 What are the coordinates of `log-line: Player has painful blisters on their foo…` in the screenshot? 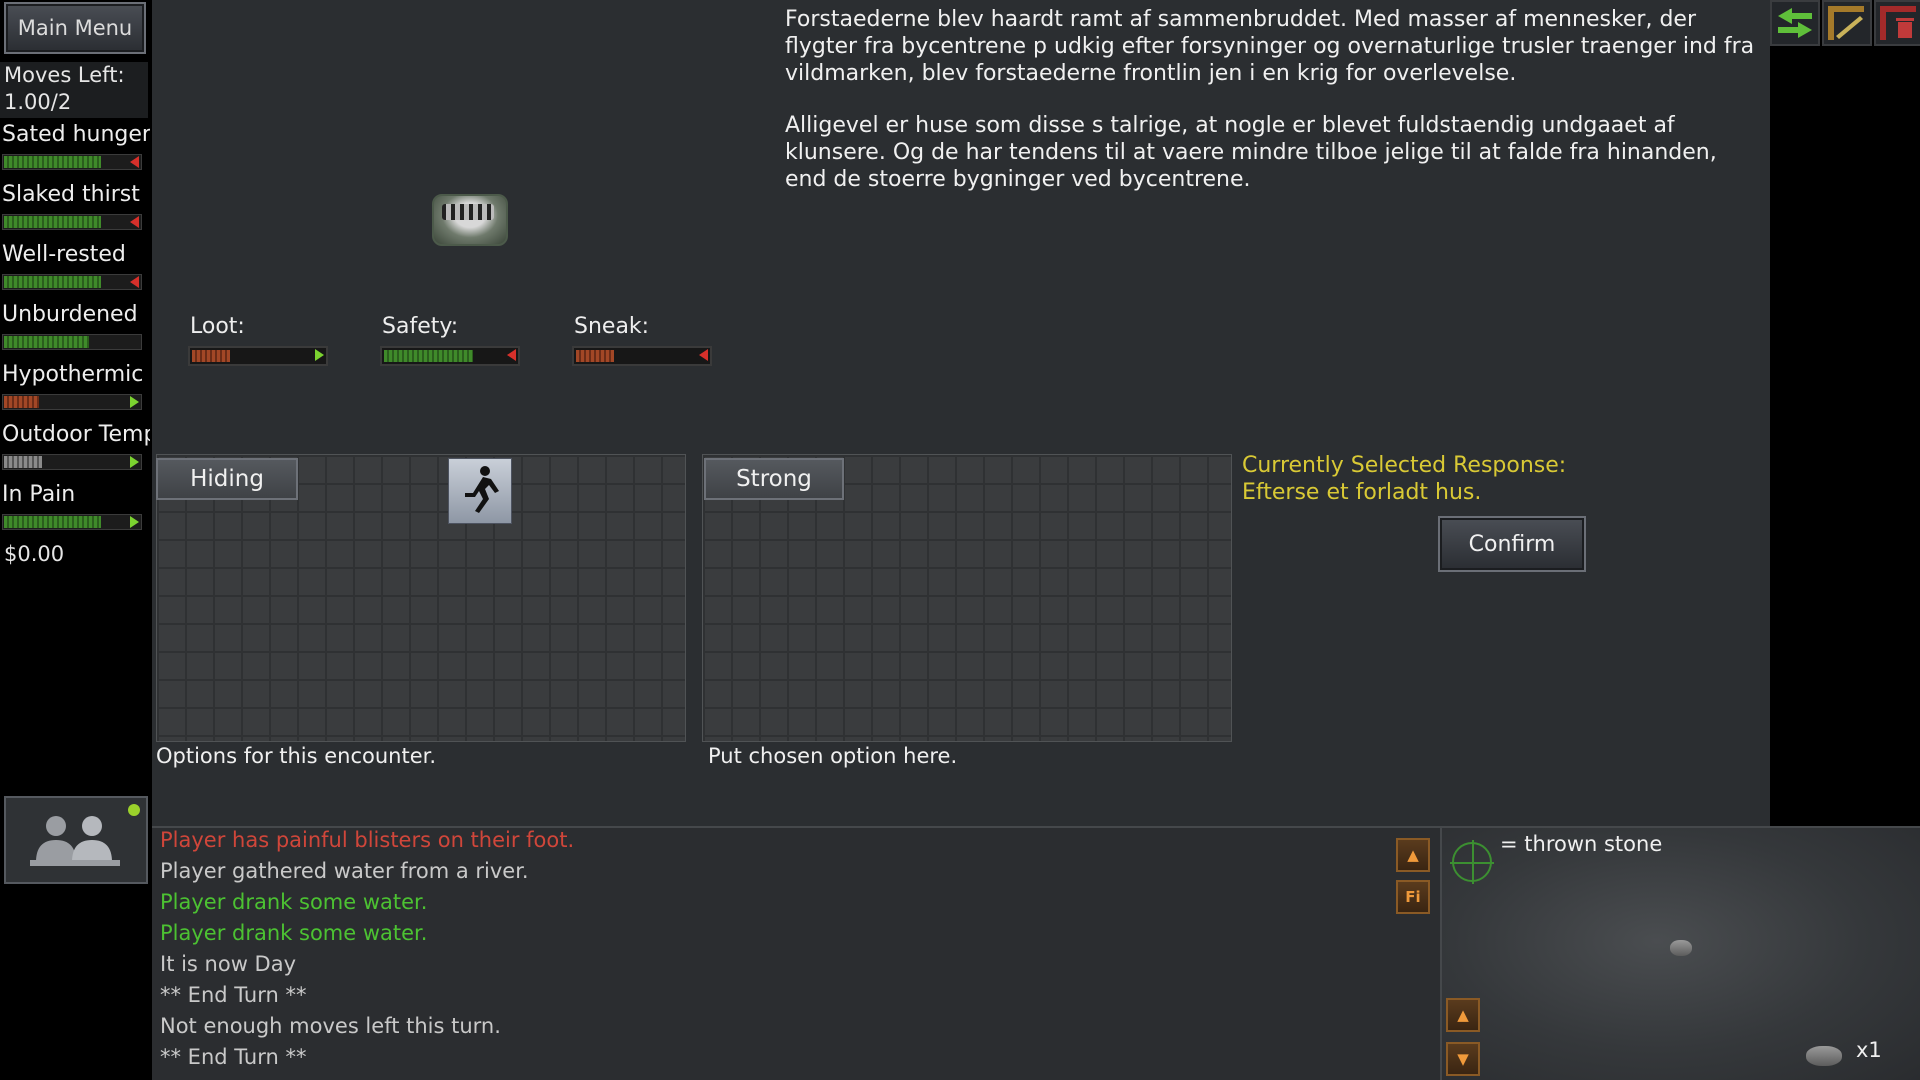 It's located at (367, 840).